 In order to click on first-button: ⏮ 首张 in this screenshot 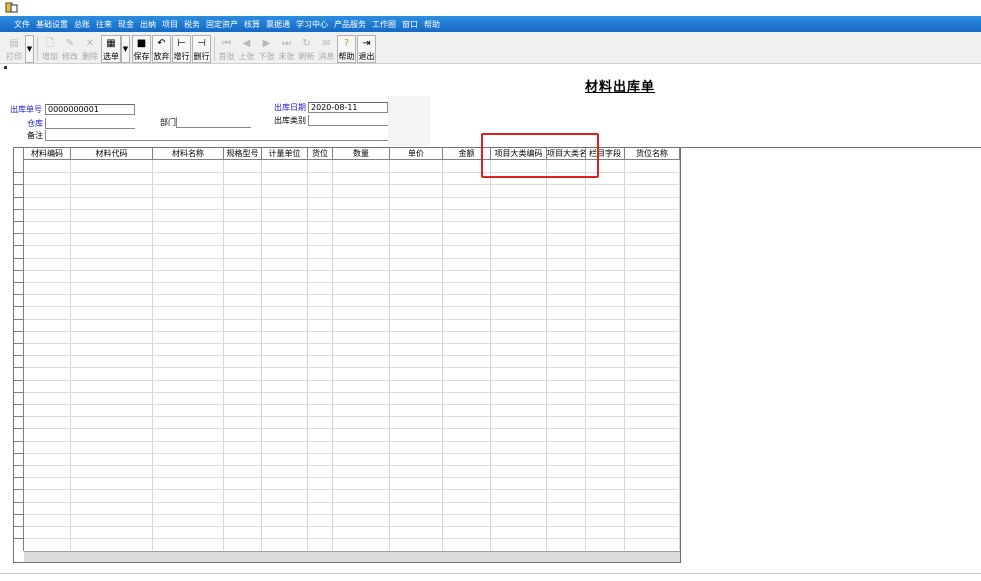, I will do `click(226, 49)`.